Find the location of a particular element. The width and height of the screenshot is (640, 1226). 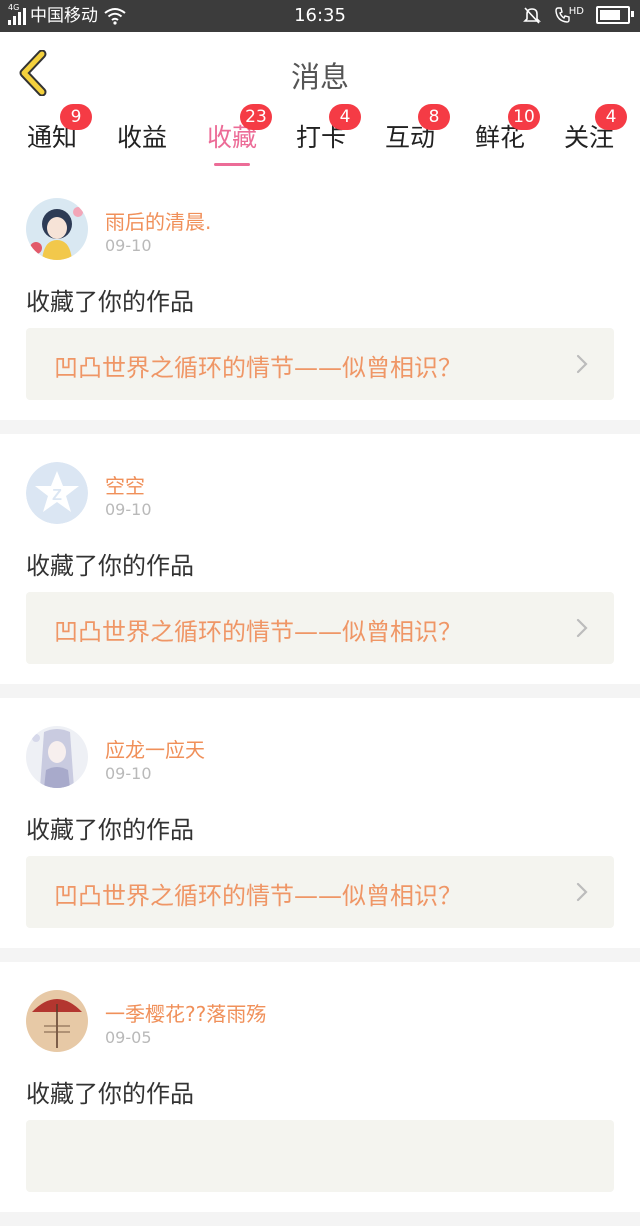

nav-bar: 消息 is located at coordinates (320, 71).